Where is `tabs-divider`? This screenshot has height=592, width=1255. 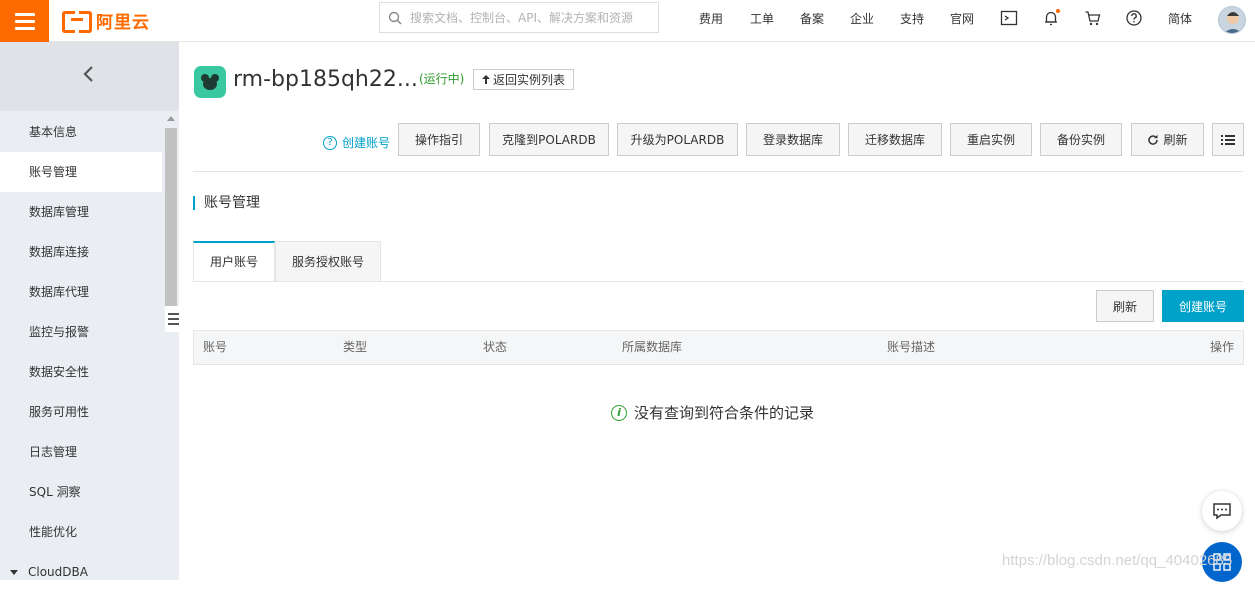
tabs-divider is located at coordinates (718, 281).